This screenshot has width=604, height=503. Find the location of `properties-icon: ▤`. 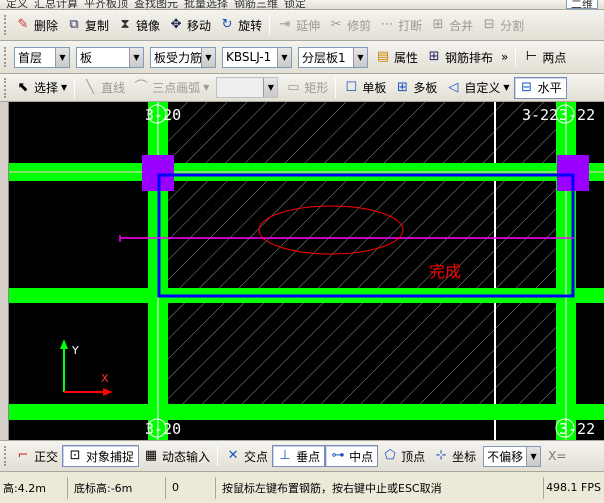

properties-icon: ▤ is located at coordinates (383, 56).